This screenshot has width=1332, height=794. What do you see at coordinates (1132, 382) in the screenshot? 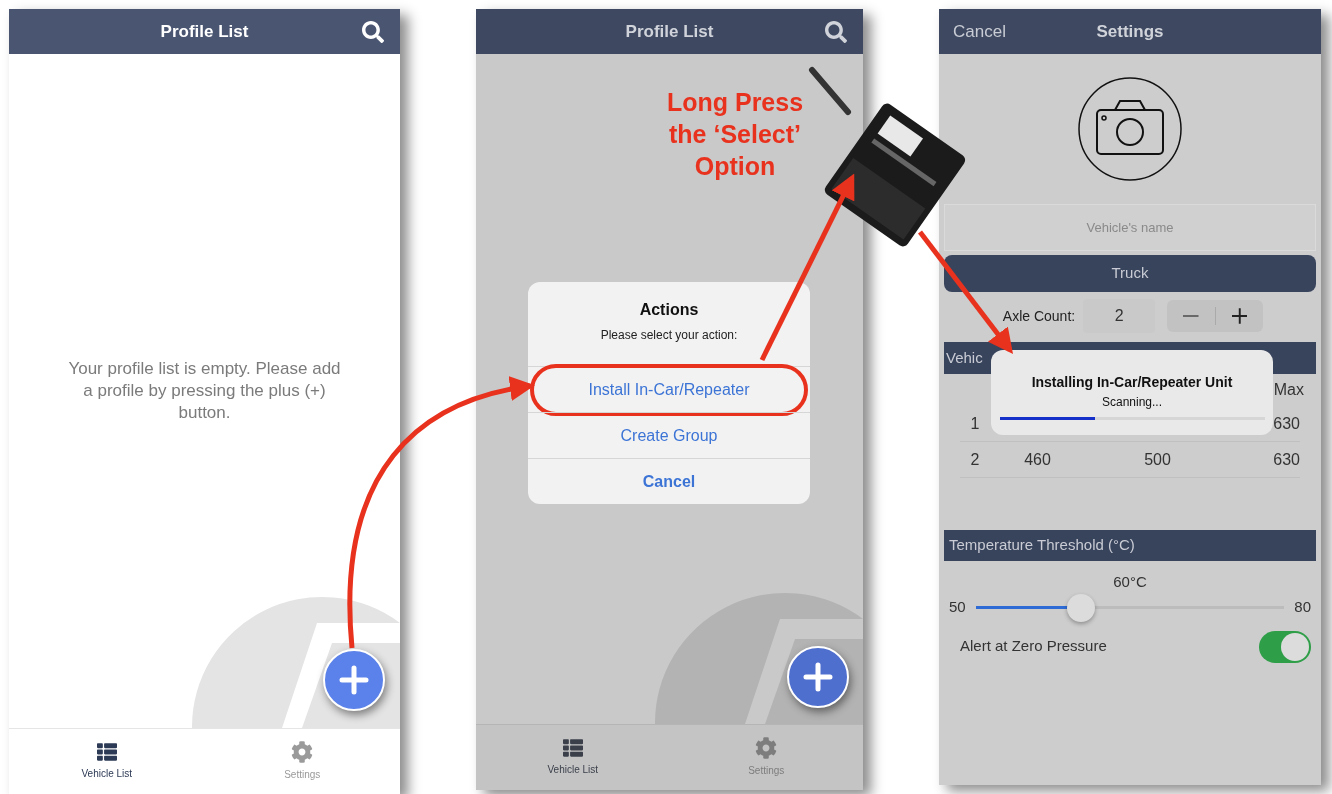
I see `progress-title: Installing In-Car/Repeater Unit` at bounding box center [1132, 382].